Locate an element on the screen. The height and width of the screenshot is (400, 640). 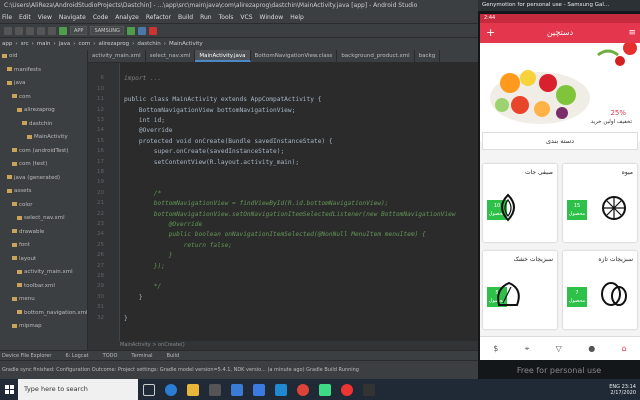
store-icon is located at coordinates (215, 389).